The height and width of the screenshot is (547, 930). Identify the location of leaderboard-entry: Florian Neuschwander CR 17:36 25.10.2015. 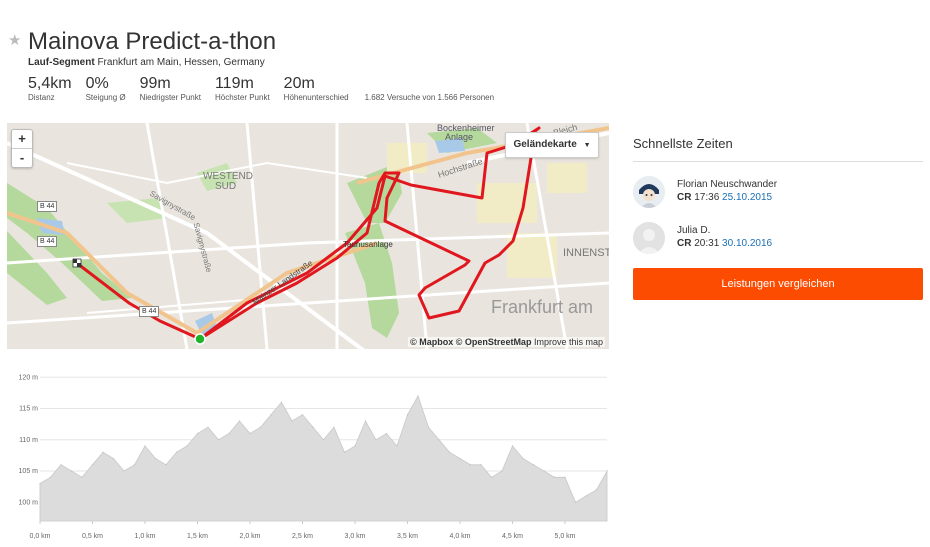
(778, 192).